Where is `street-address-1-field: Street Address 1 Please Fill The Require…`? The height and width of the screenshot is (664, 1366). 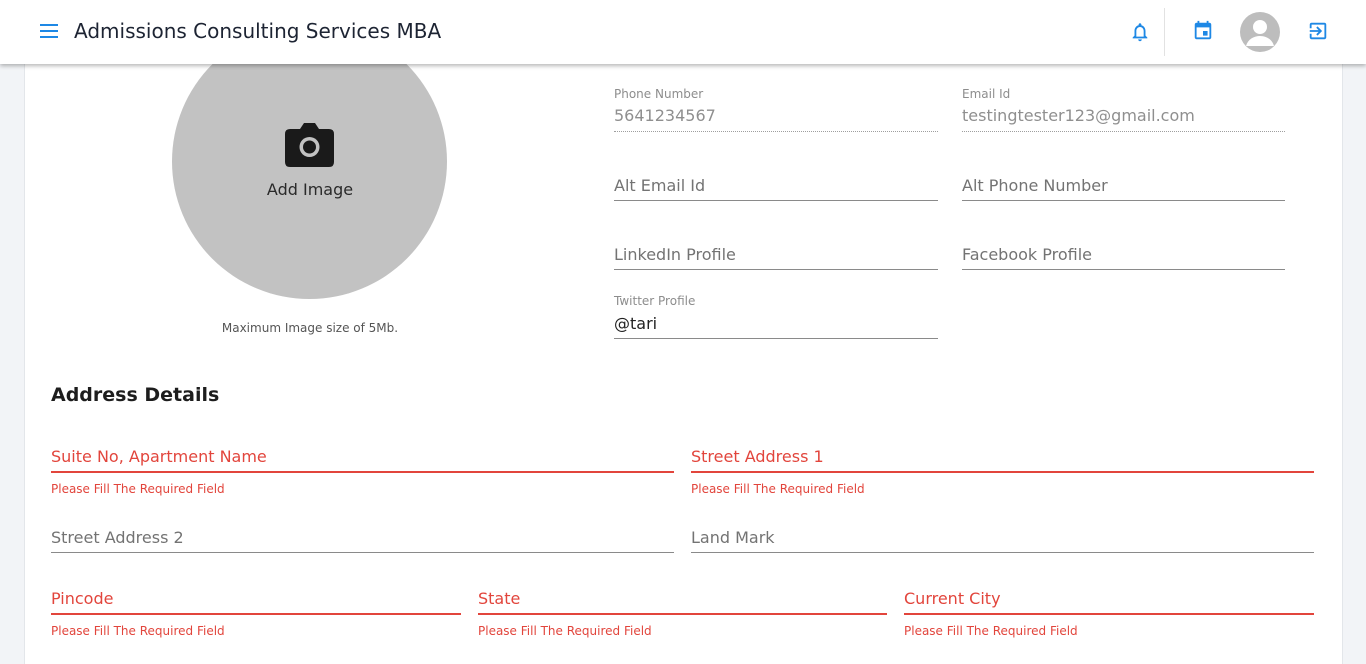
street-address-1-field: Street Address 1 Please Fill The Require… is located at coordinates (1002, 472).